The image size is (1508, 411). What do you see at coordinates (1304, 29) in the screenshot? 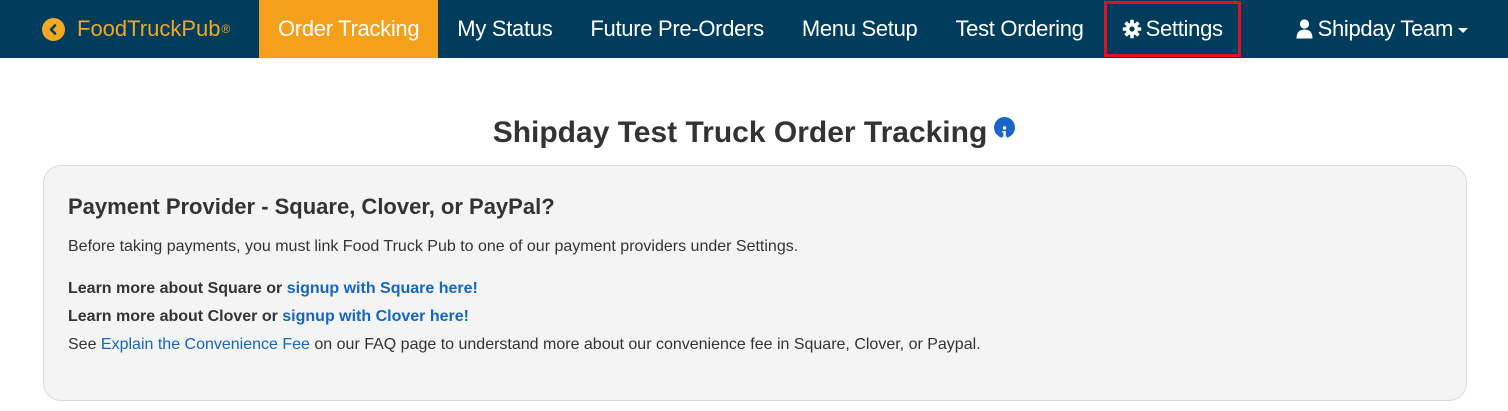
I see `user-icon` at bounding box center [1304, 29].